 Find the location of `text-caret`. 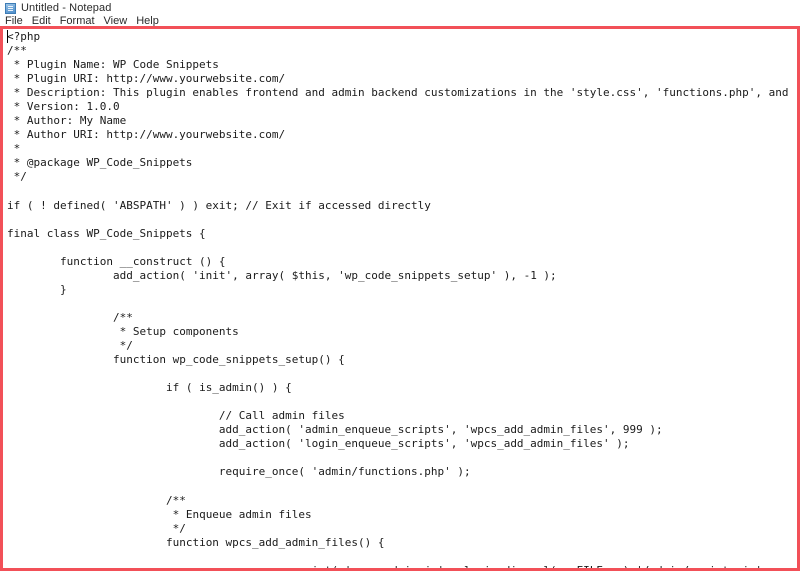

text-caret is located at coordinates (7, 36).